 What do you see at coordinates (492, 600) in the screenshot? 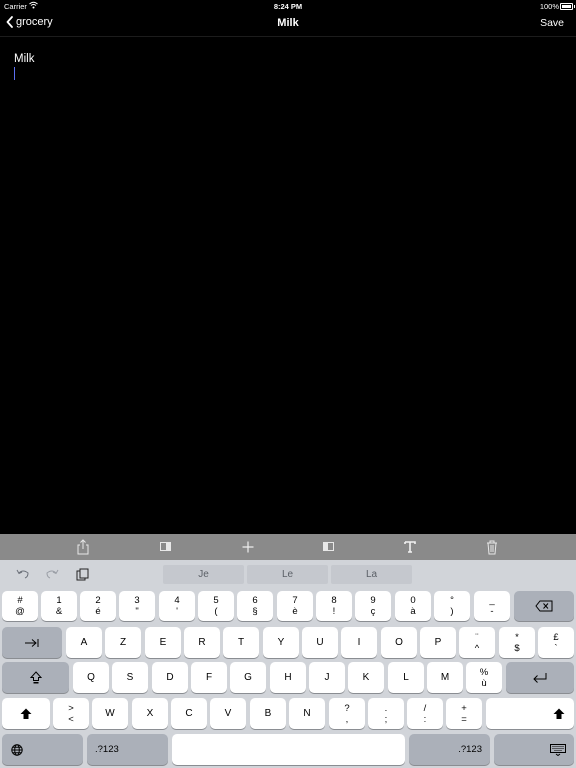
I see `key-top-char: _` at bounding box center [492, 600].